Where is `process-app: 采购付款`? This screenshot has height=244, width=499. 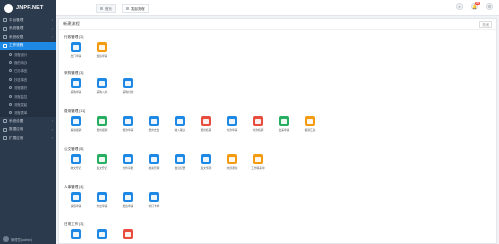 process-app: 采购付款 is located at coordinates (128, 86).